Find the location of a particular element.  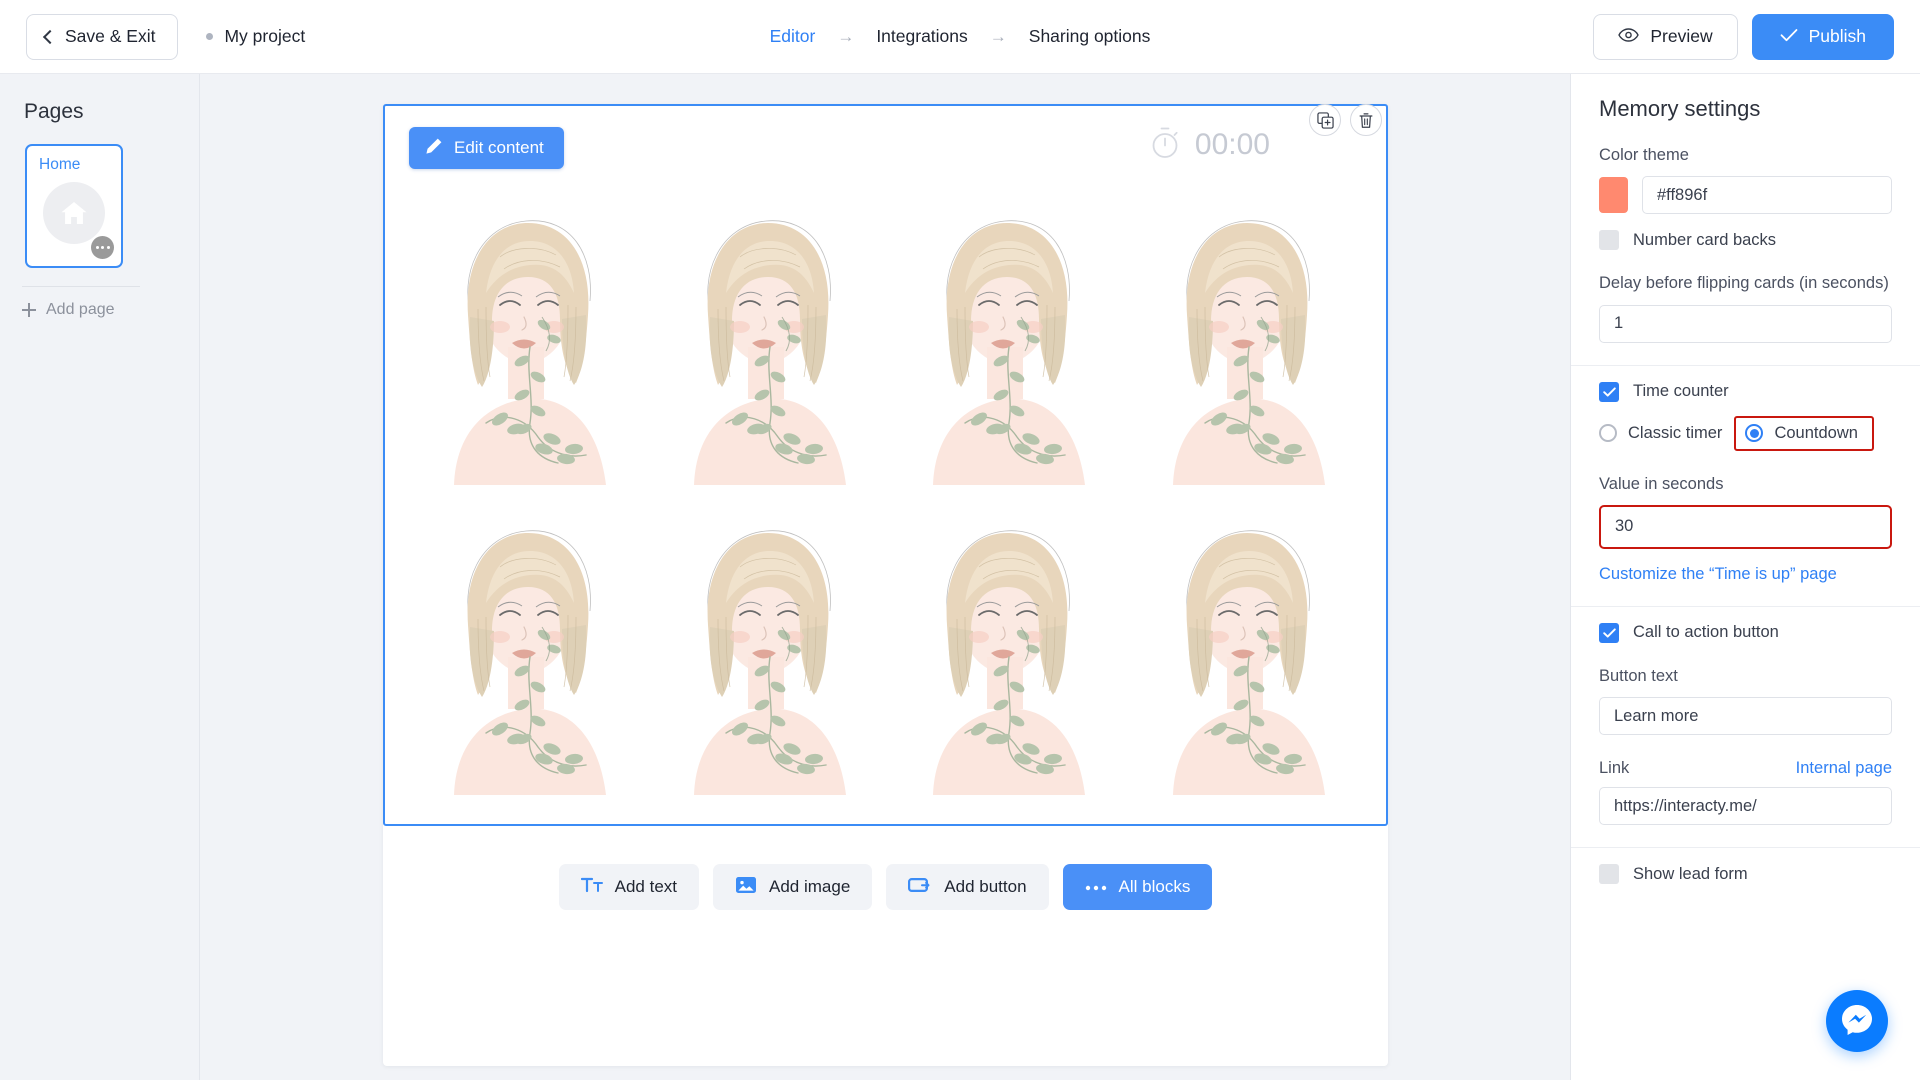

timer-value: 00:00 is located at coordinates (1232, 144).